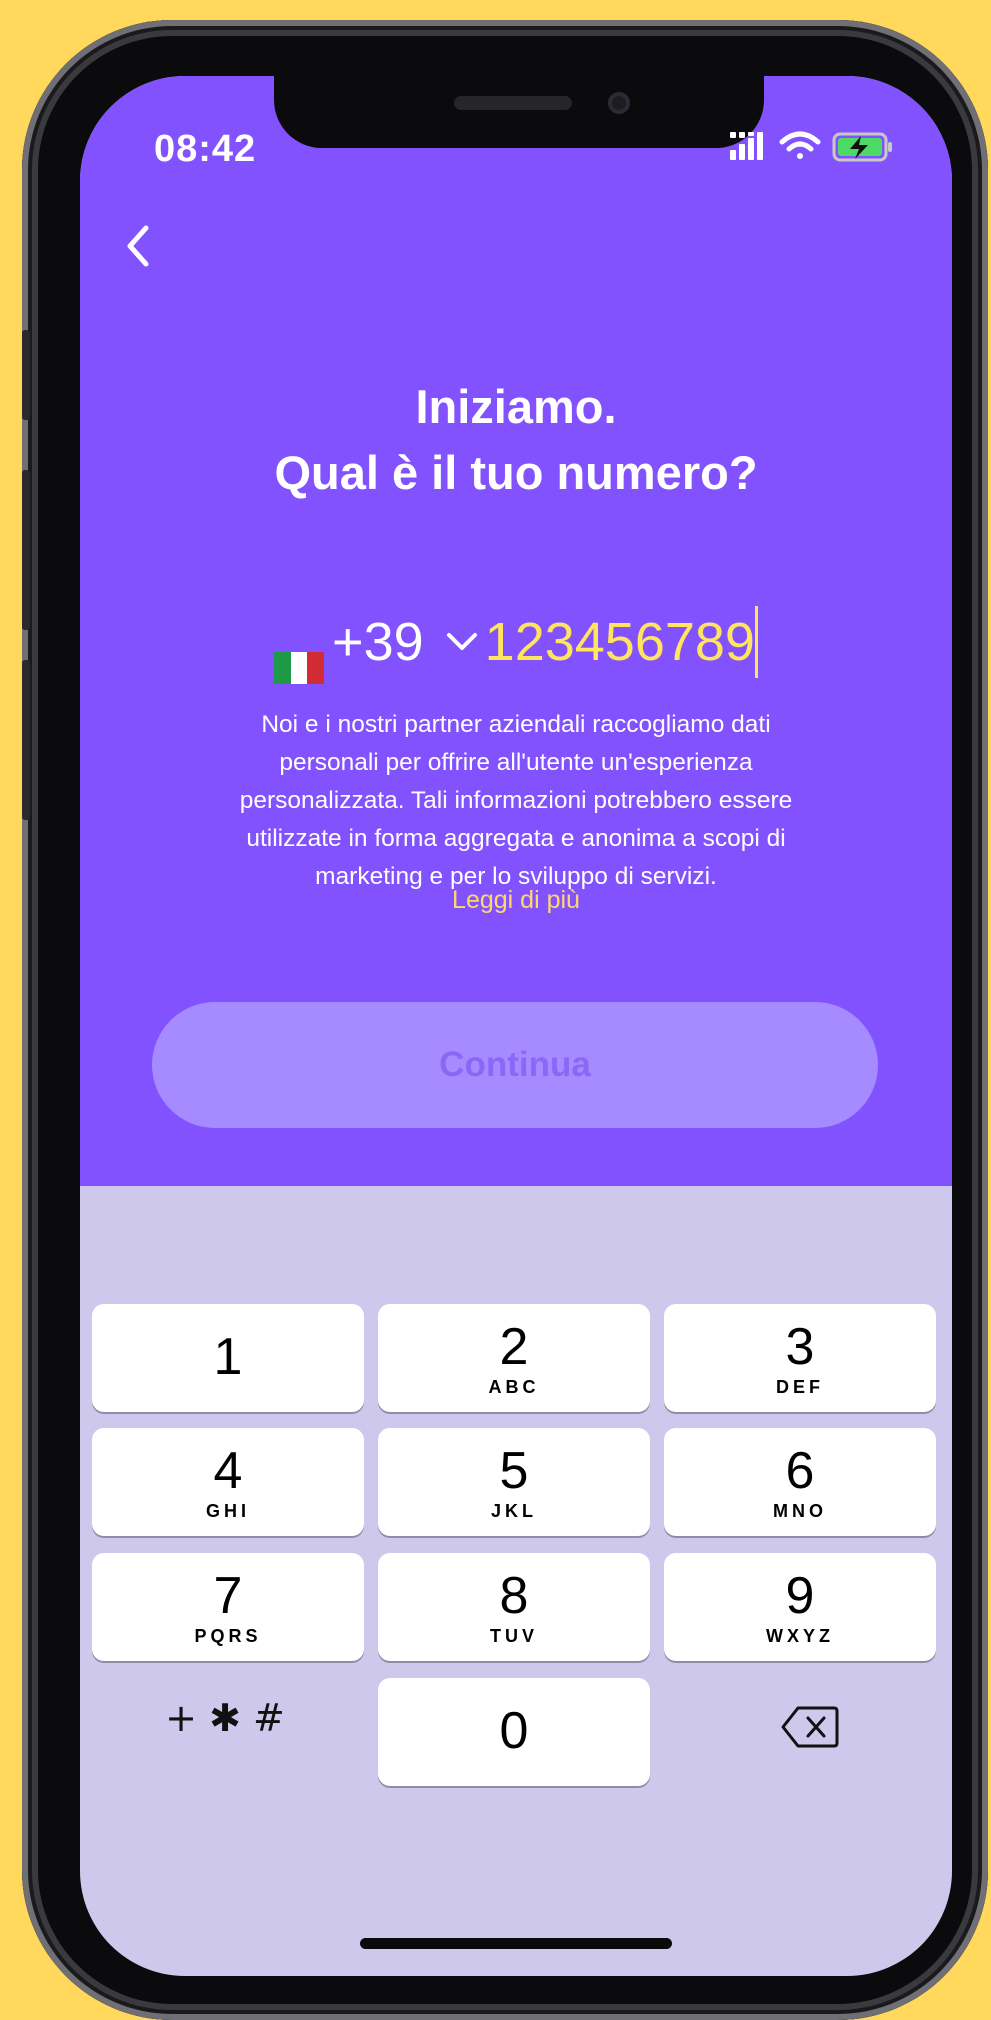 This screenshot has height=2020, width=991. Describe the element at coordinates (516, 1943) in the screenshot. I see `home-indicator` at that location.